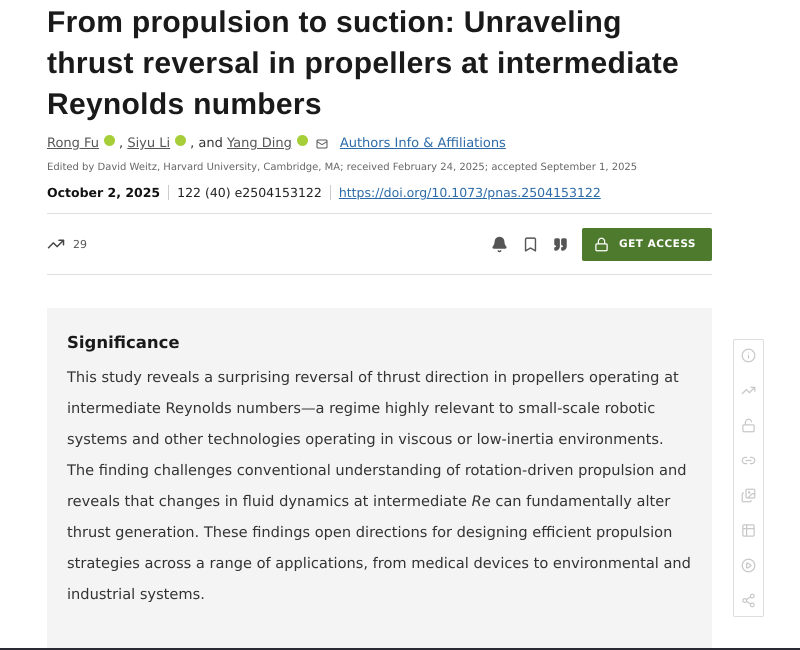  I want to click on author-separator: , and, so click(207, 143).